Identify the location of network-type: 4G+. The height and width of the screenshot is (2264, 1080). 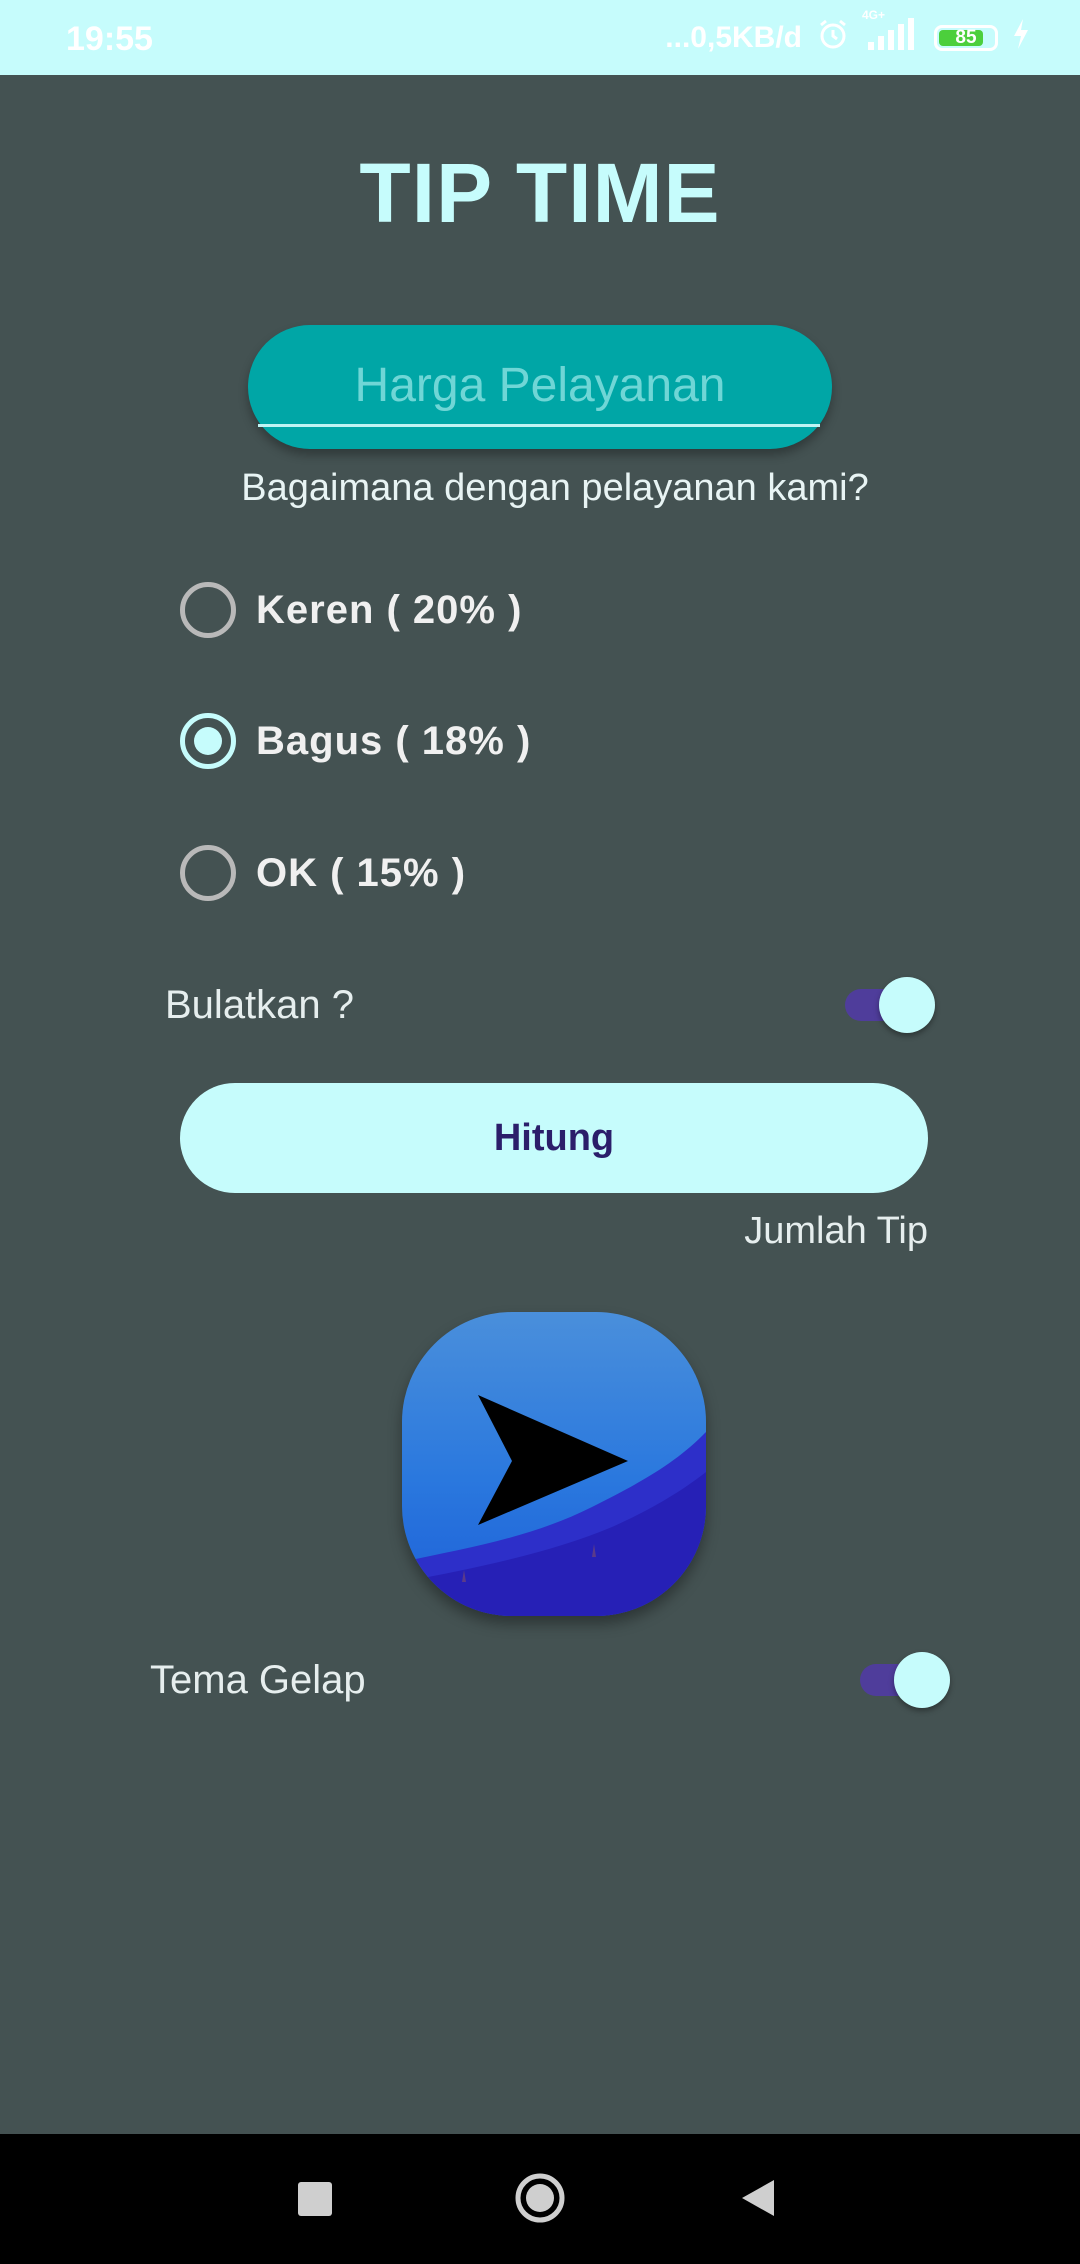
(874, 15).